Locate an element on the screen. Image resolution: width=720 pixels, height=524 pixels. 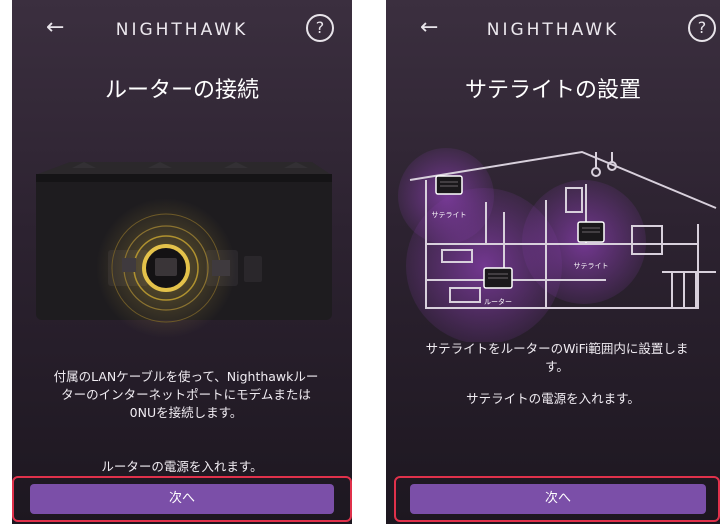
page-title: ルーターの接続 is located at coordinates (181, 90).